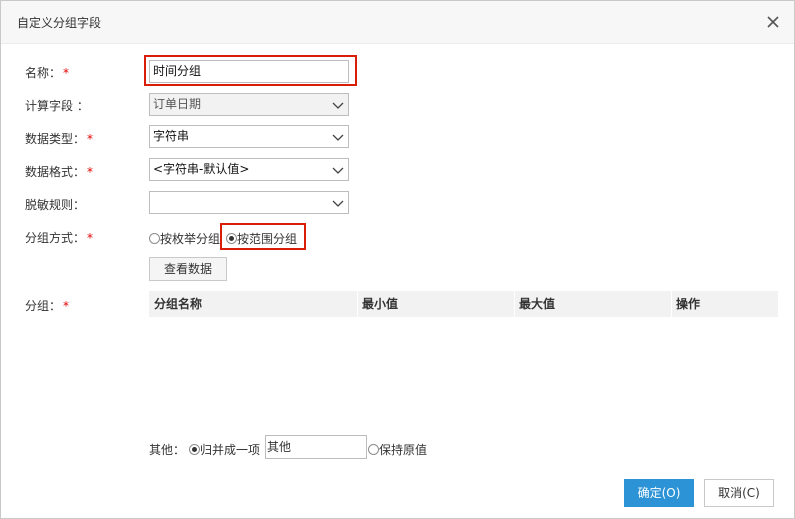  I want to click on view-data-button: 查看数据, so click(188, 269).